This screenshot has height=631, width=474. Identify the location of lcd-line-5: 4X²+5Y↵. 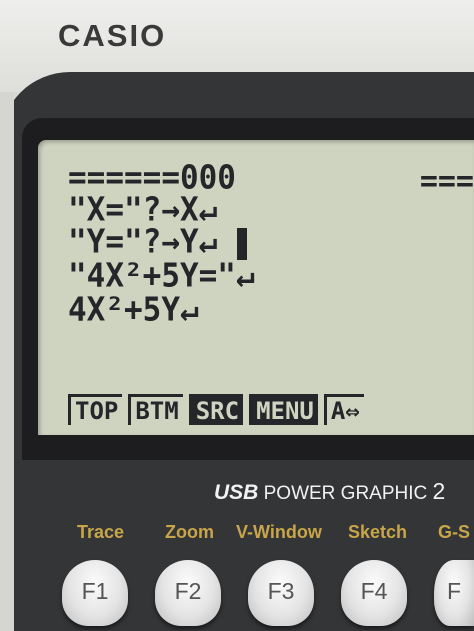
(133, 310).